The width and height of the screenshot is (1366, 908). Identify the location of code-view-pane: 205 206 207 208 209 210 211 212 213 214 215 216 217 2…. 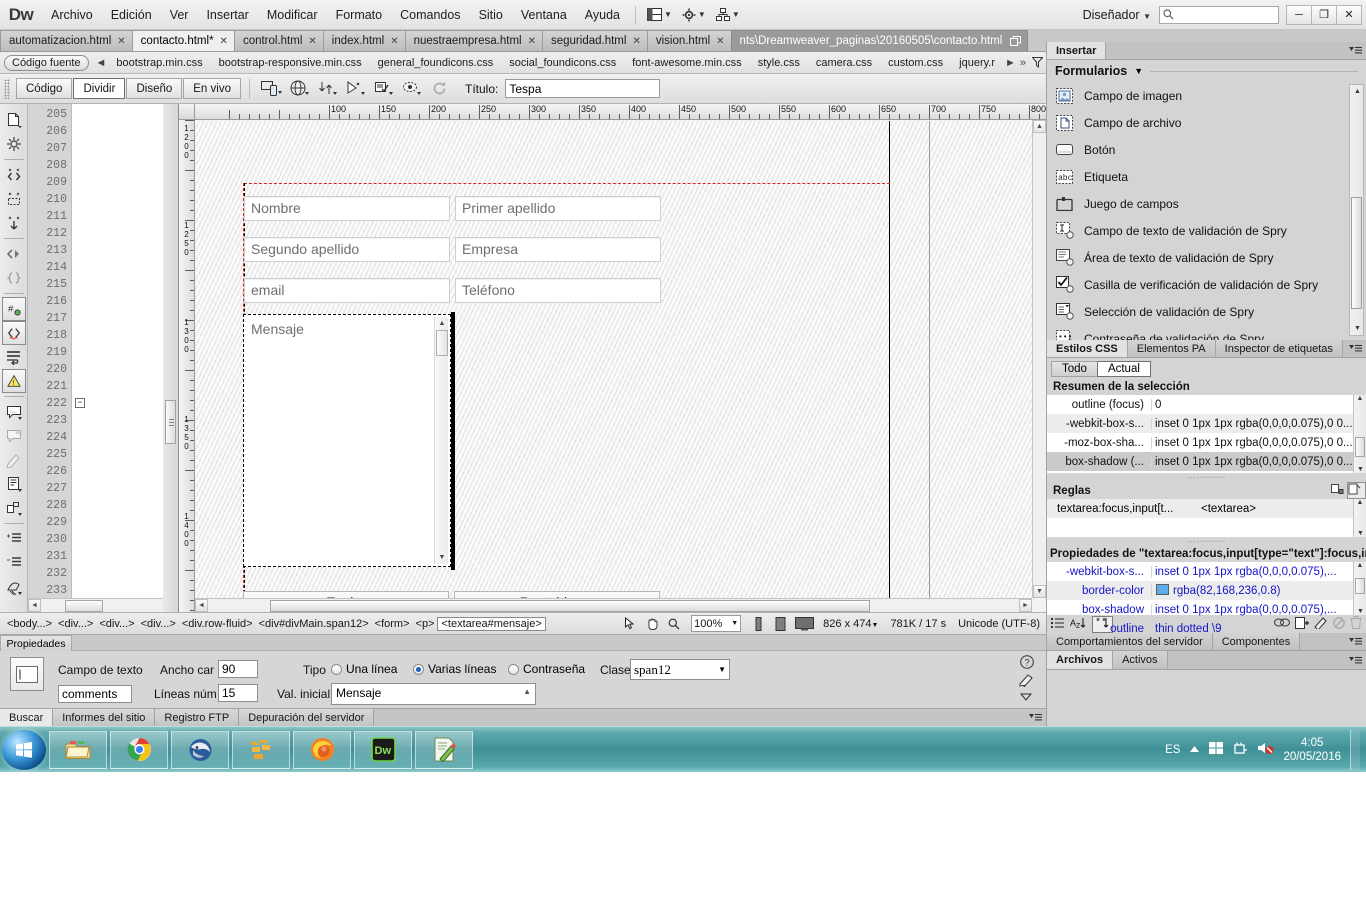
(103, 358).